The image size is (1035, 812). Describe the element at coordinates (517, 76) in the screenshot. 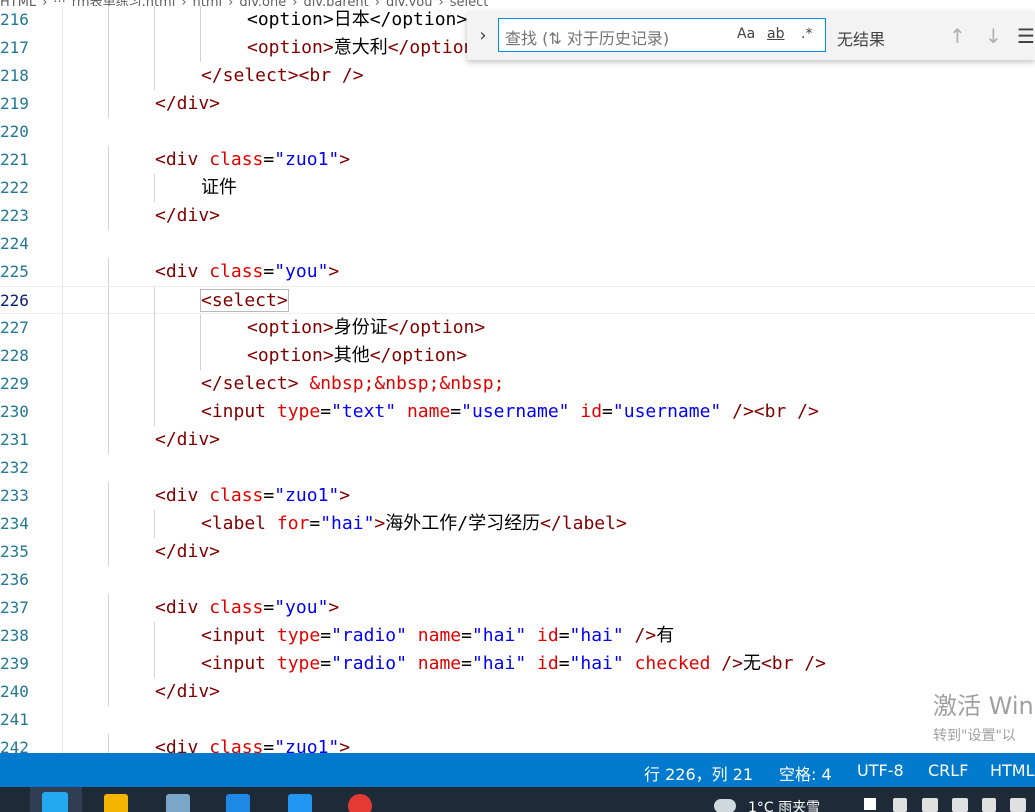

I see `code-line: 218 </select><br />` at that location.